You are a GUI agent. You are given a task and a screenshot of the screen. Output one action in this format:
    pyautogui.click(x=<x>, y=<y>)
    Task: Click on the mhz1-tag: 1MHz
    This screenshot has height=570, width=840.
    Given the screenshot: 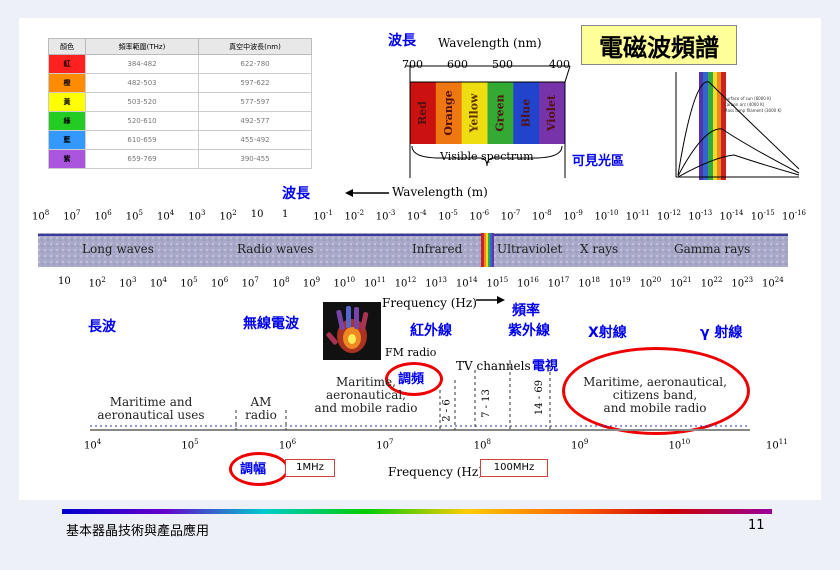 What is the action you would take?
    pyautogui.click(x=310, y=468)
    